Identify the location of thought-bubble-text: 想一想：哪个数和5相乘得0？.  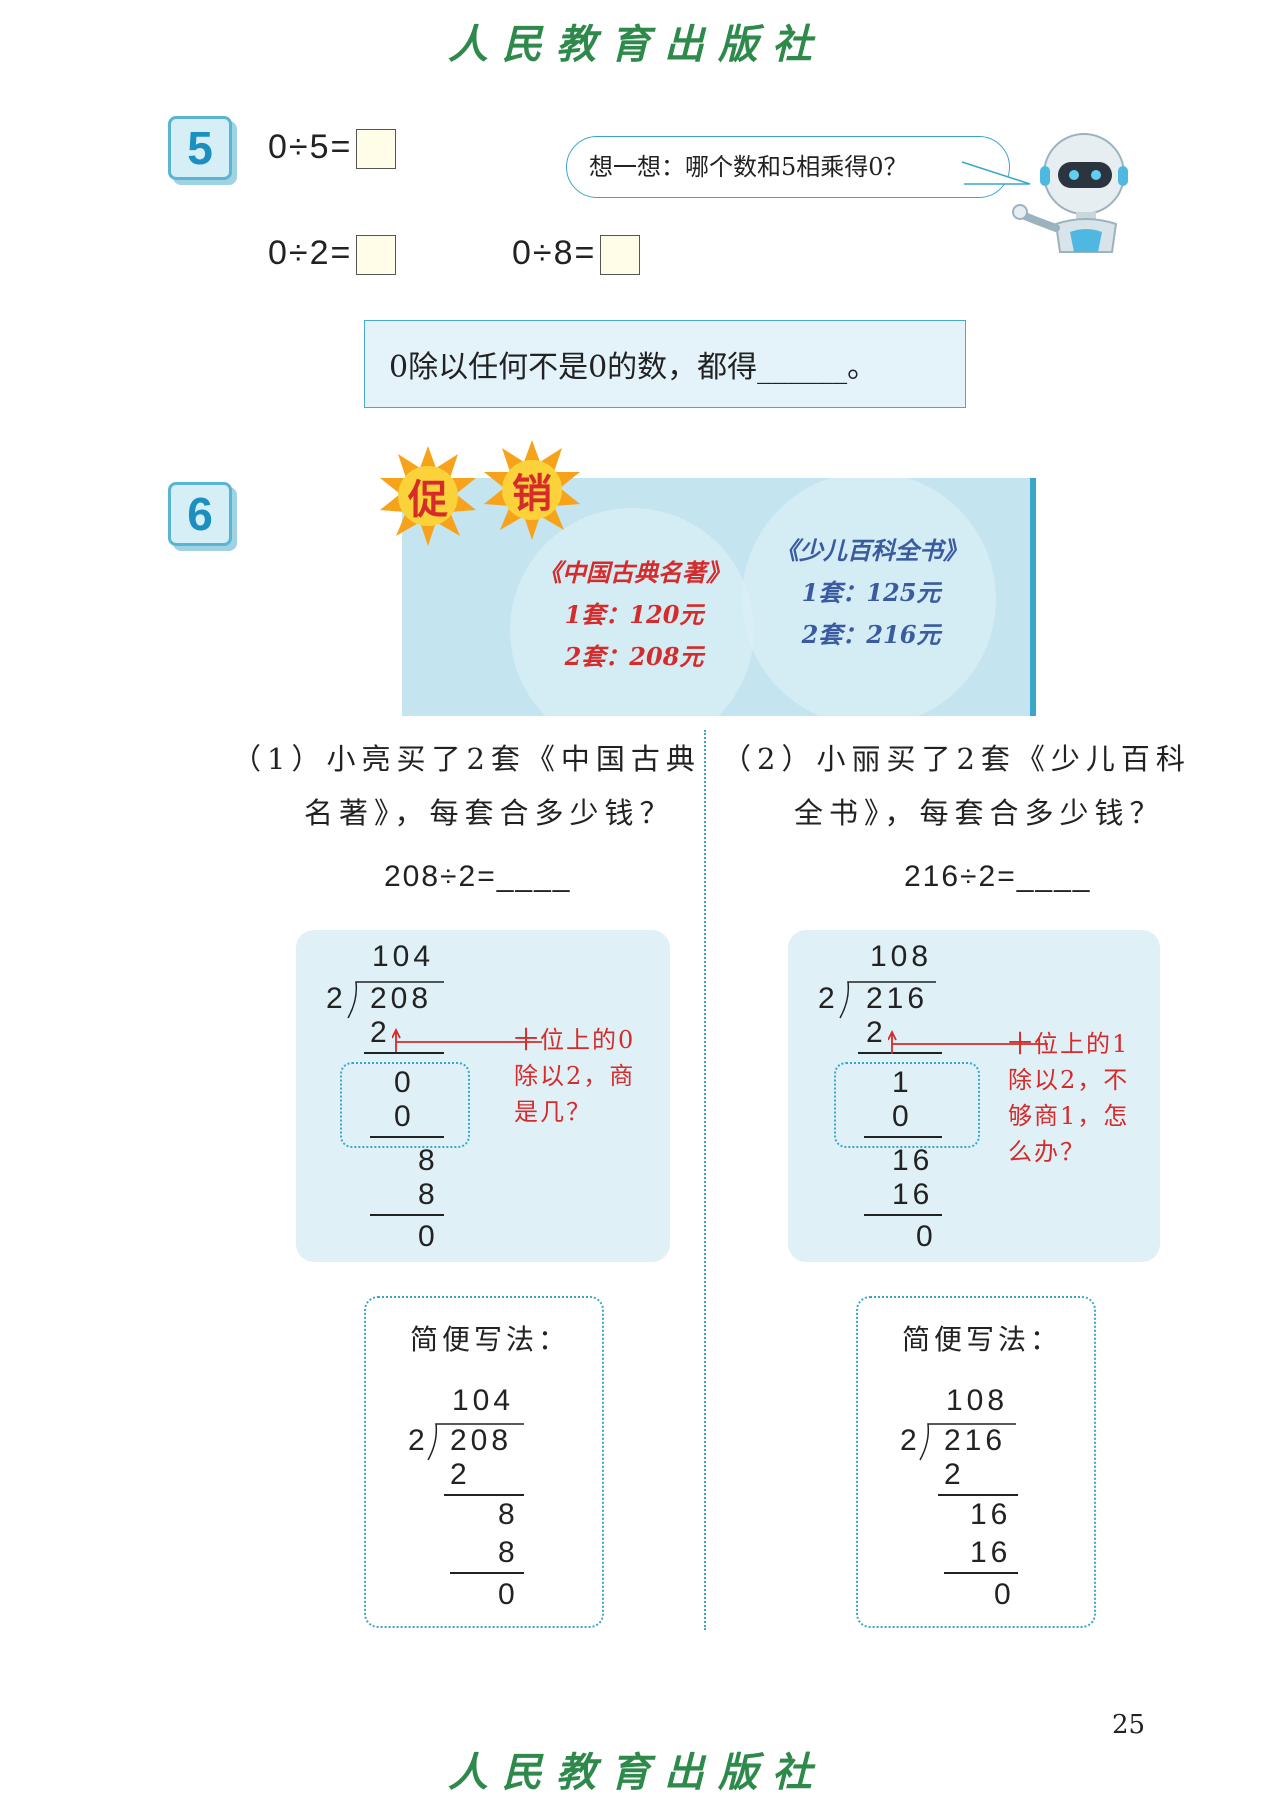
(748, 167).